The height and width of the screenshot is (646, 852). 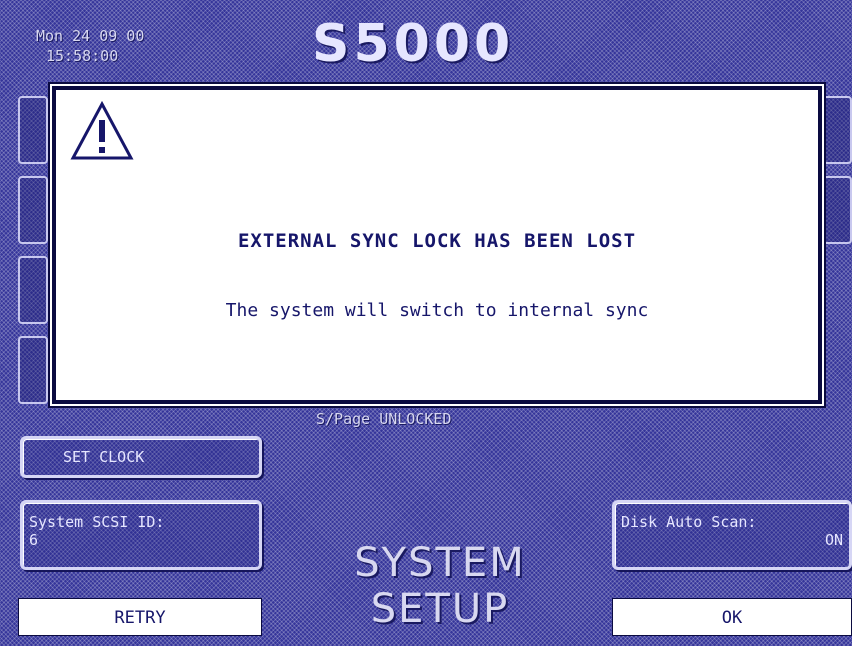 I want to click on screen-title-line-2: SETUP, so click(x=440, y=609).